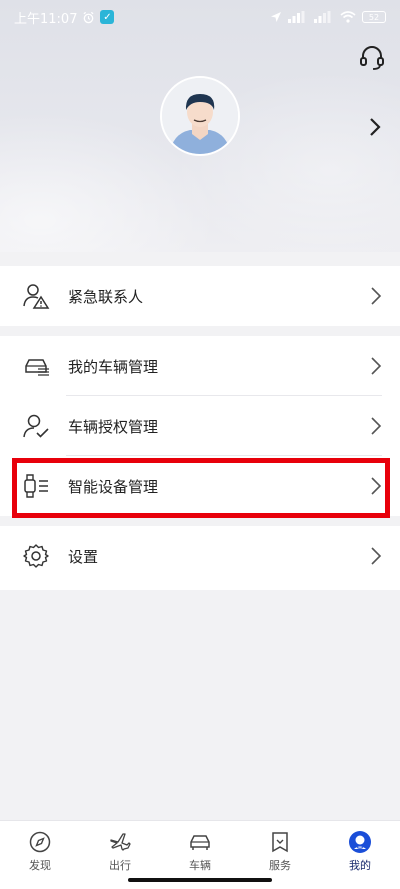 Image resolution: width=400 pixels, height=889 pixels. I want to click on menu-label: 智能设备管理, so click(113, 486).